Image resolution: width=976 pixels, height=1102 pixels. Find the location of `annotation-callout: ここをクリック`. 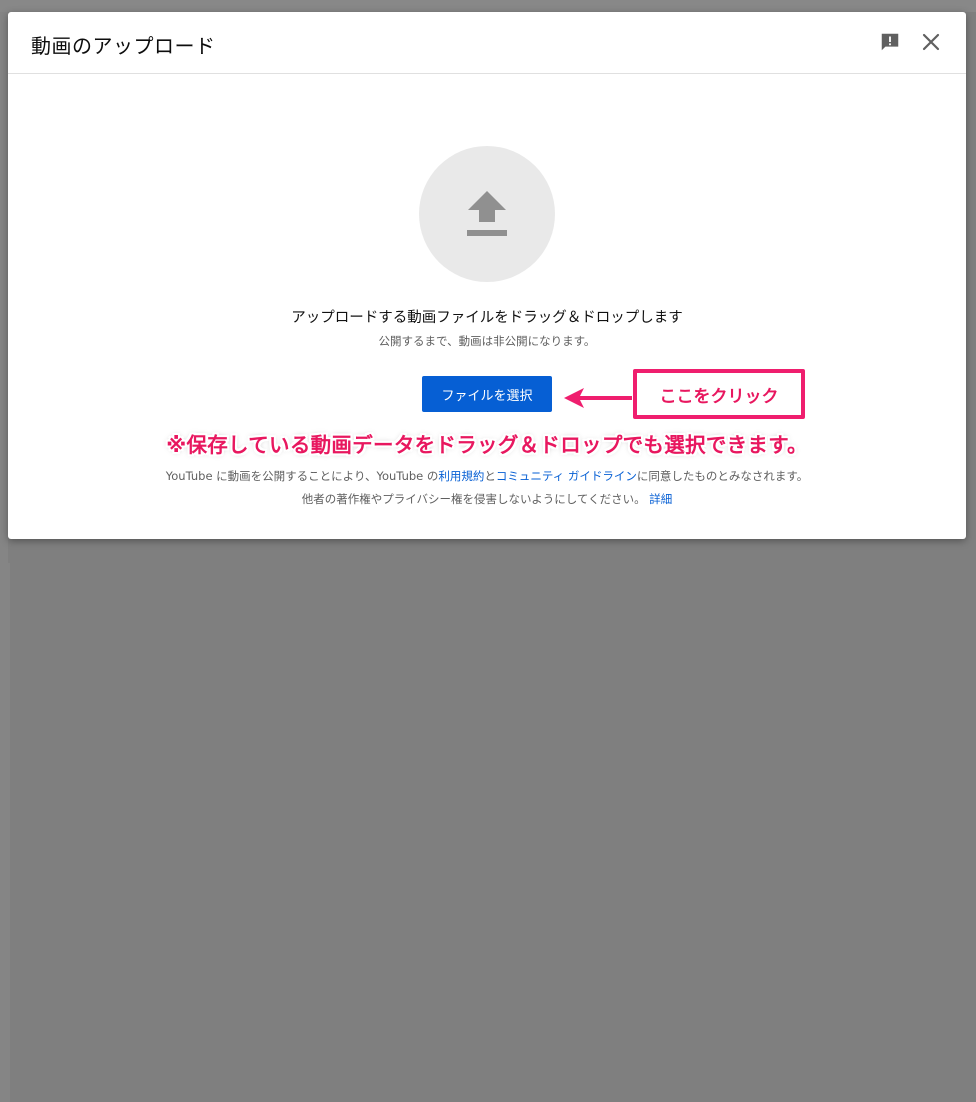

annotation-callout: ここをクリック is located at coordinates (719, 394).